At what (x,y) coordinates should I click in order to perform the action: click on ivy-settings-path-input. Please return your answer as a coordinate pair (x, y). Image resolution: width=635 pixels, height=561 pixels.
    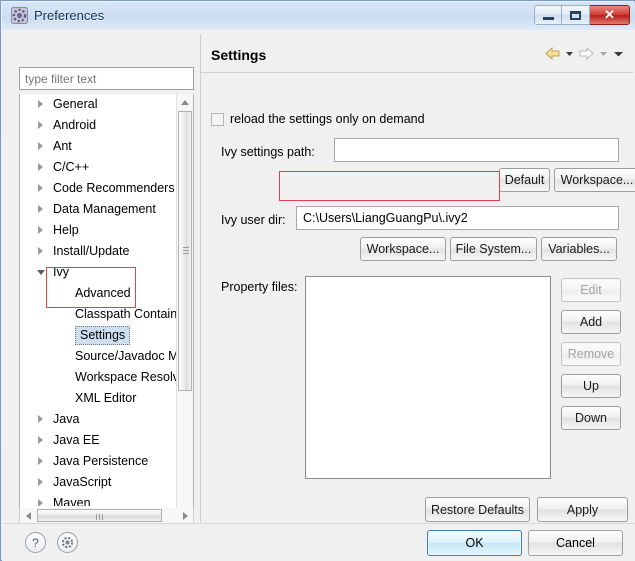
    Looking at the image, I should click on (476, 150).